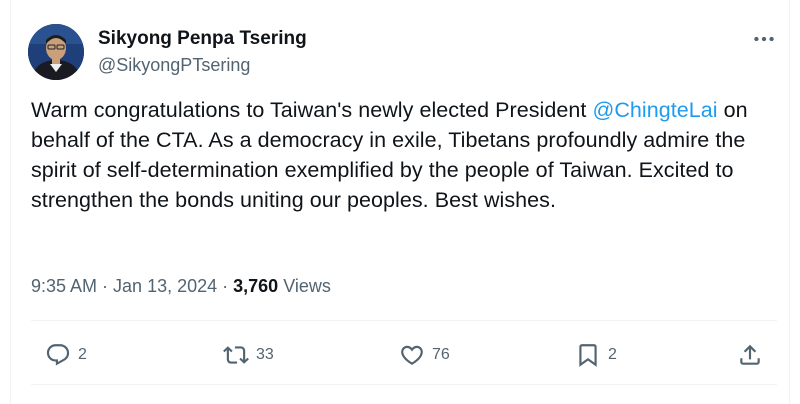  Describe the element at coordinates (202, 39) in the screenshot. I see `author-name: Sikyong Penpa Tsering` at that location.